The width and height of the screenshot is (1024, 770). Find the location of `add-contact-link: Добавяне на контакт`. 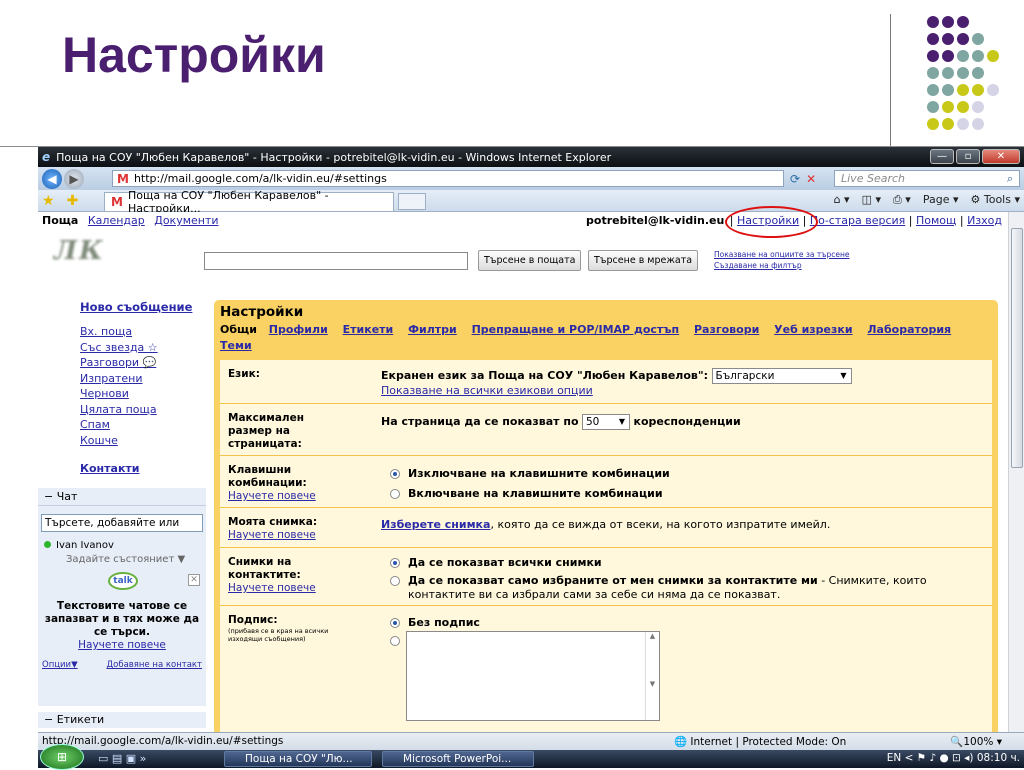

add-contact-link: Добавяне на контакт is located at coordinates (154, 665).